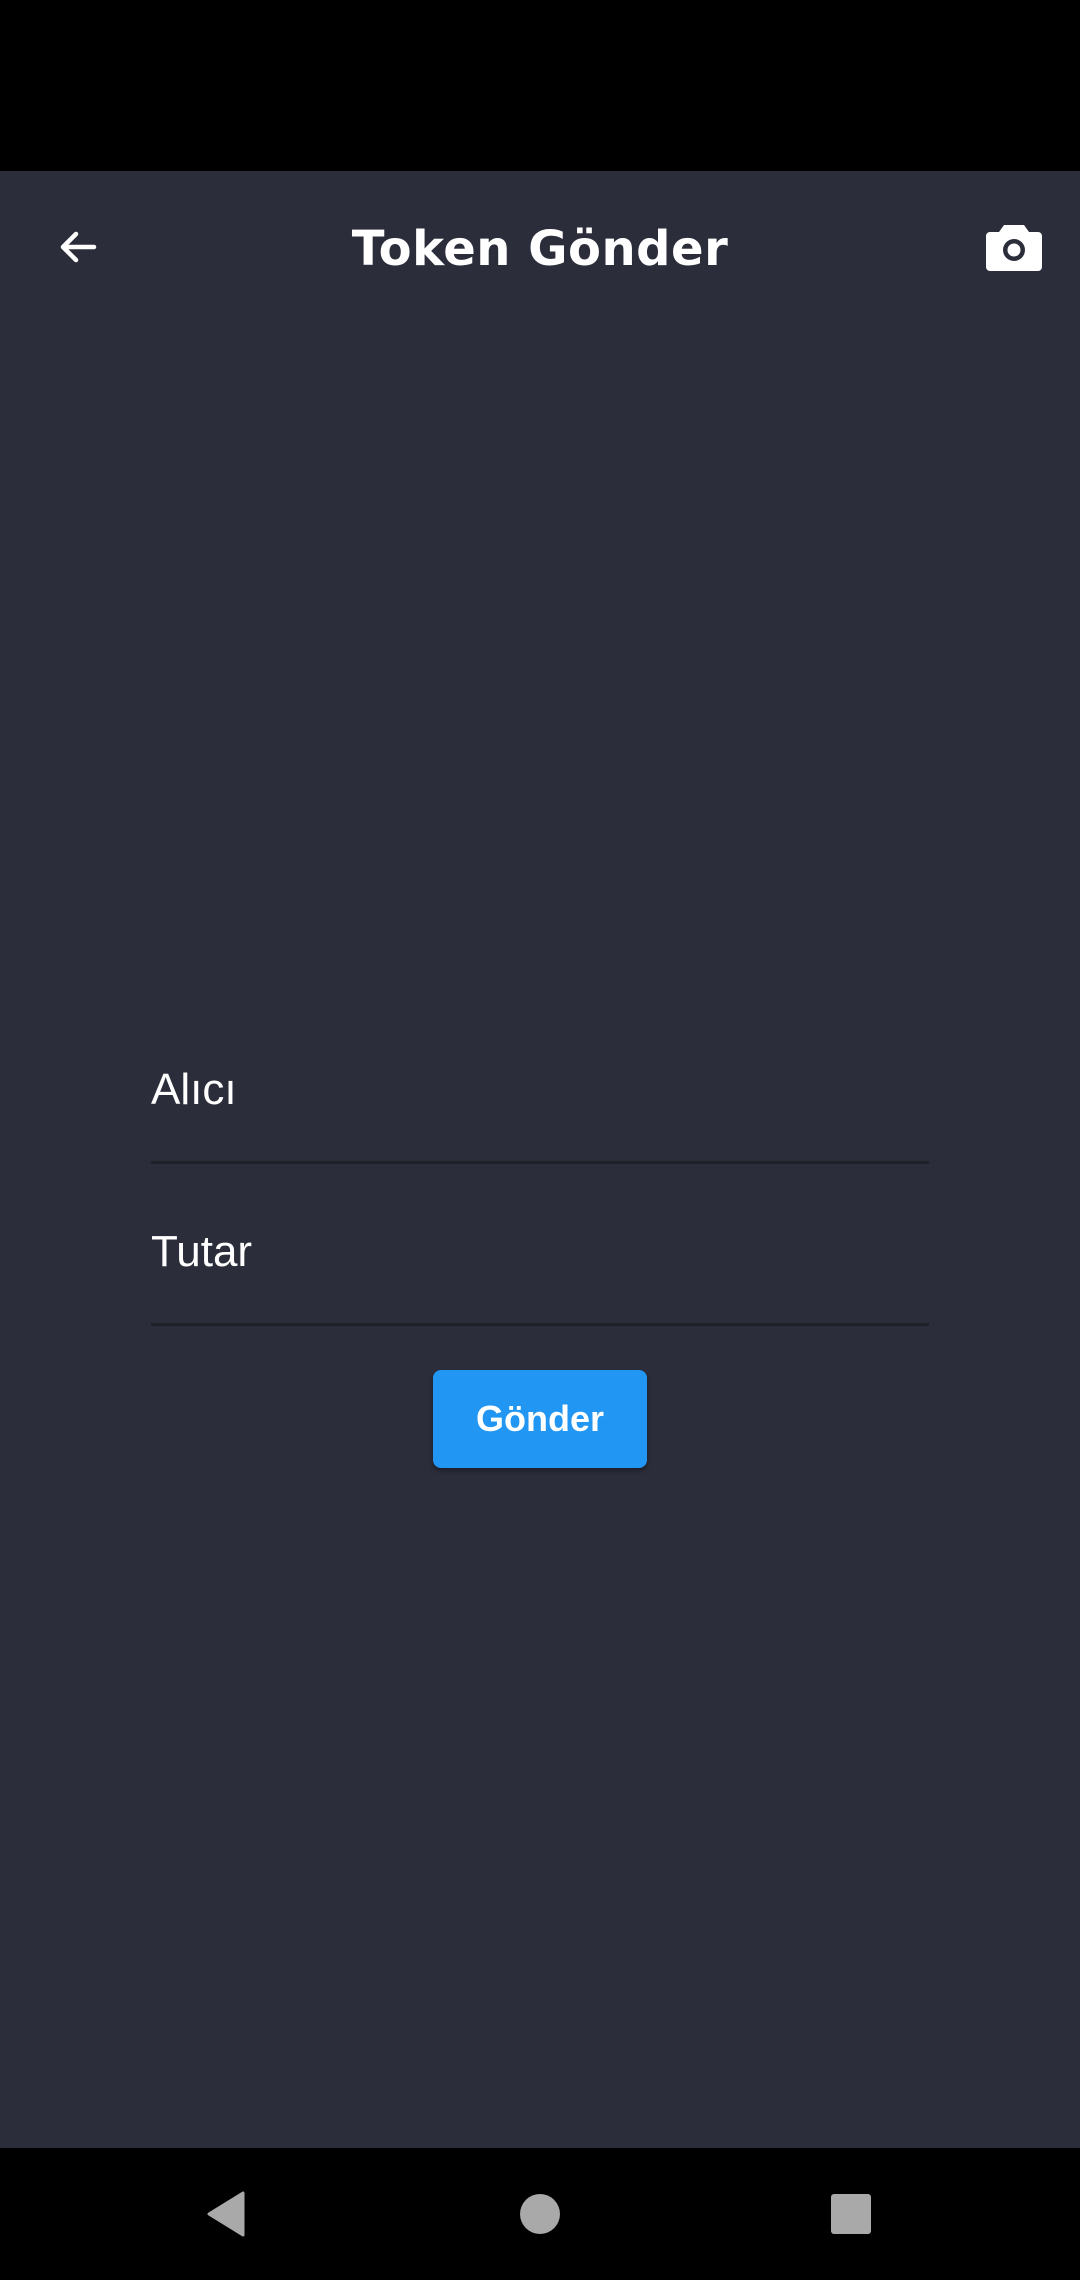  I want to click on camera-icon, so click(1014, 248).